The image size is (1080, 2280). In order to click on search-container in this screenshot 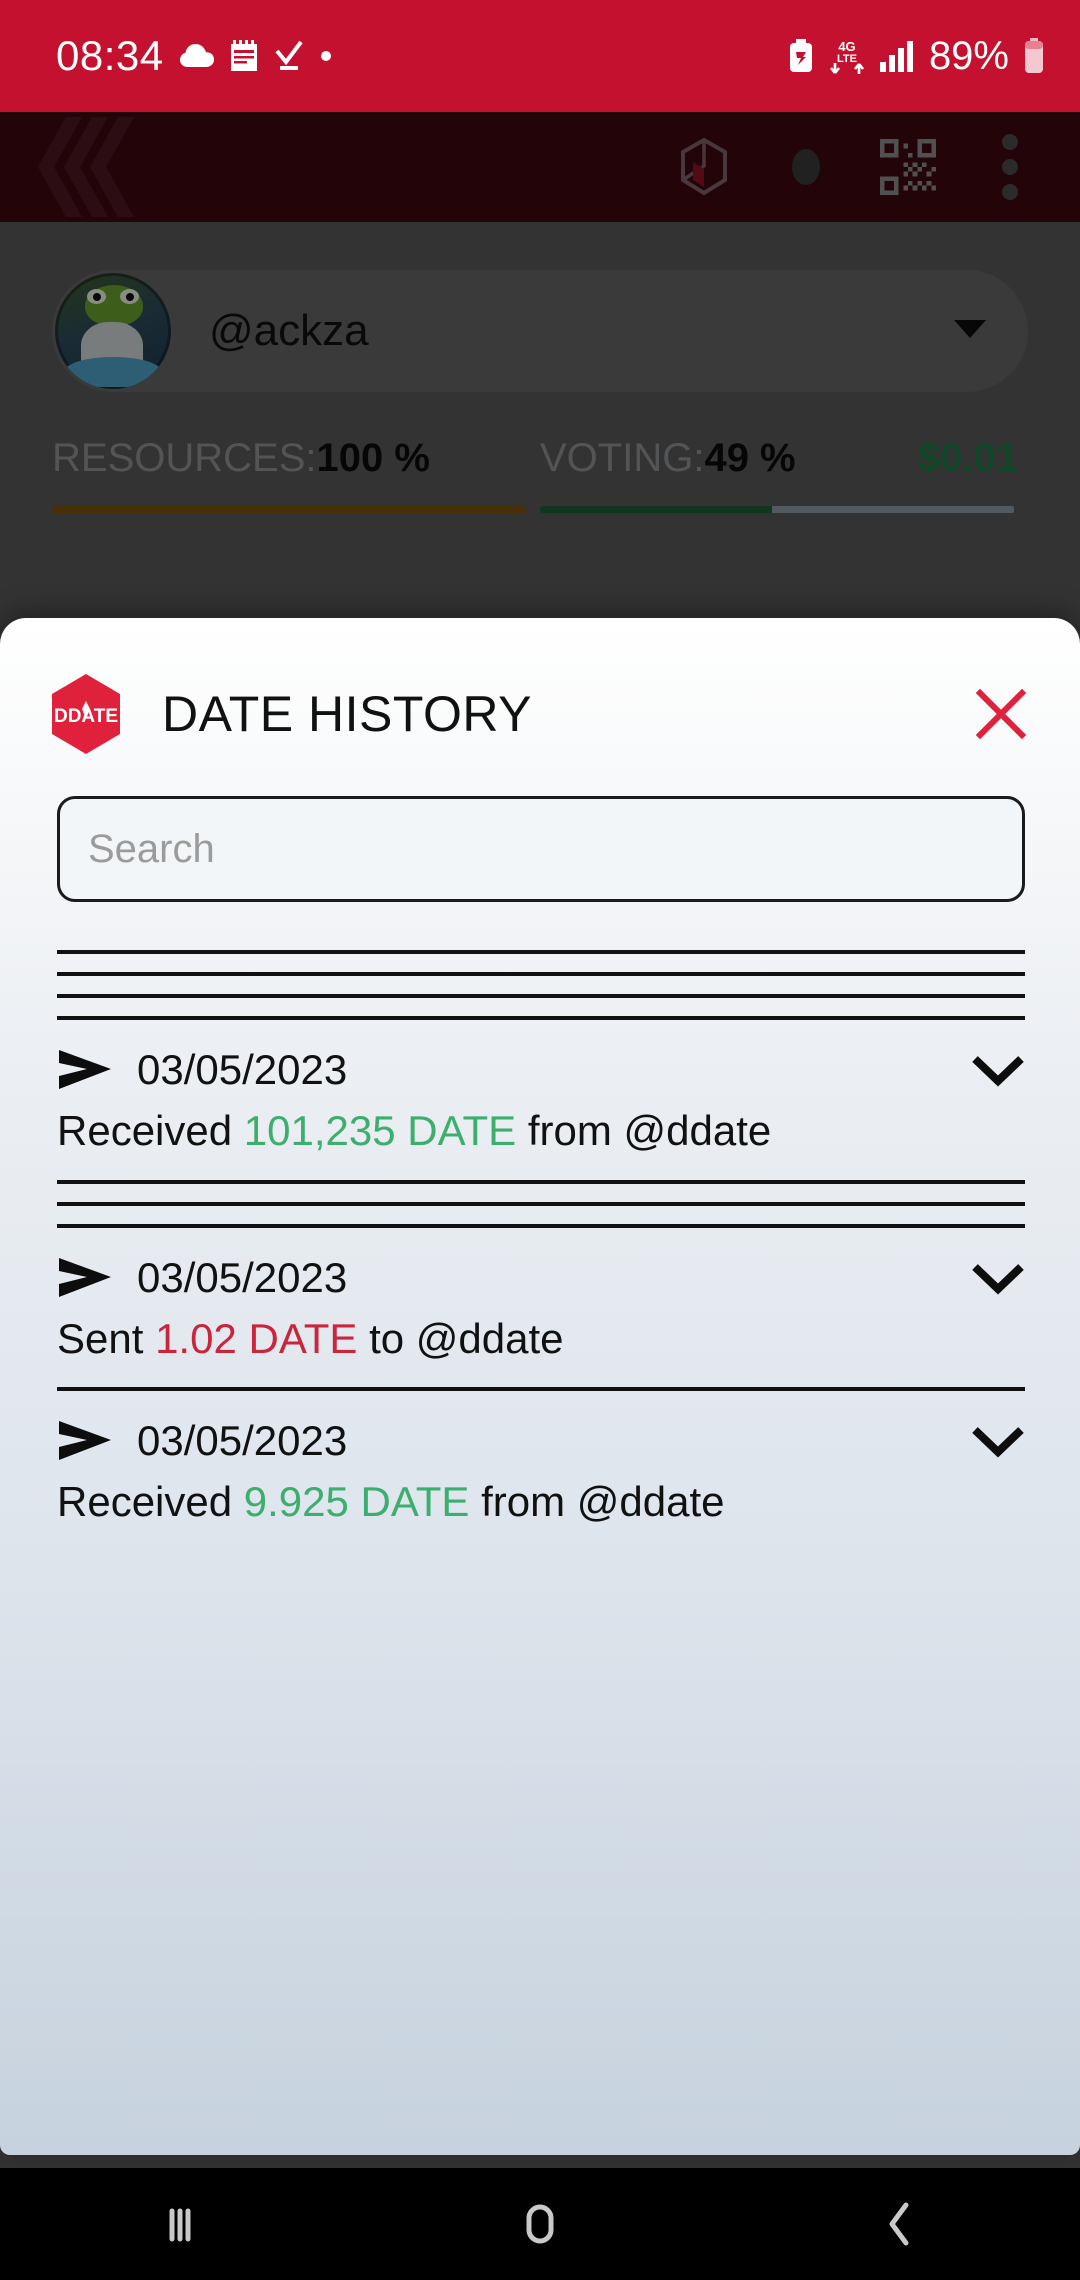, I will do `click(540, 832)`.